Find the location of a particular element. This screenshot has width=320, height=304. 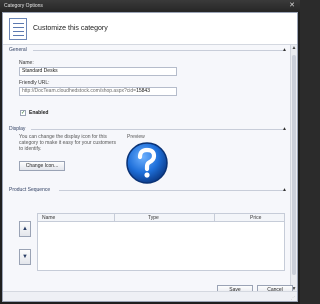

friendly-url-label: Friendly URL: is located at coordinates (34, 83).